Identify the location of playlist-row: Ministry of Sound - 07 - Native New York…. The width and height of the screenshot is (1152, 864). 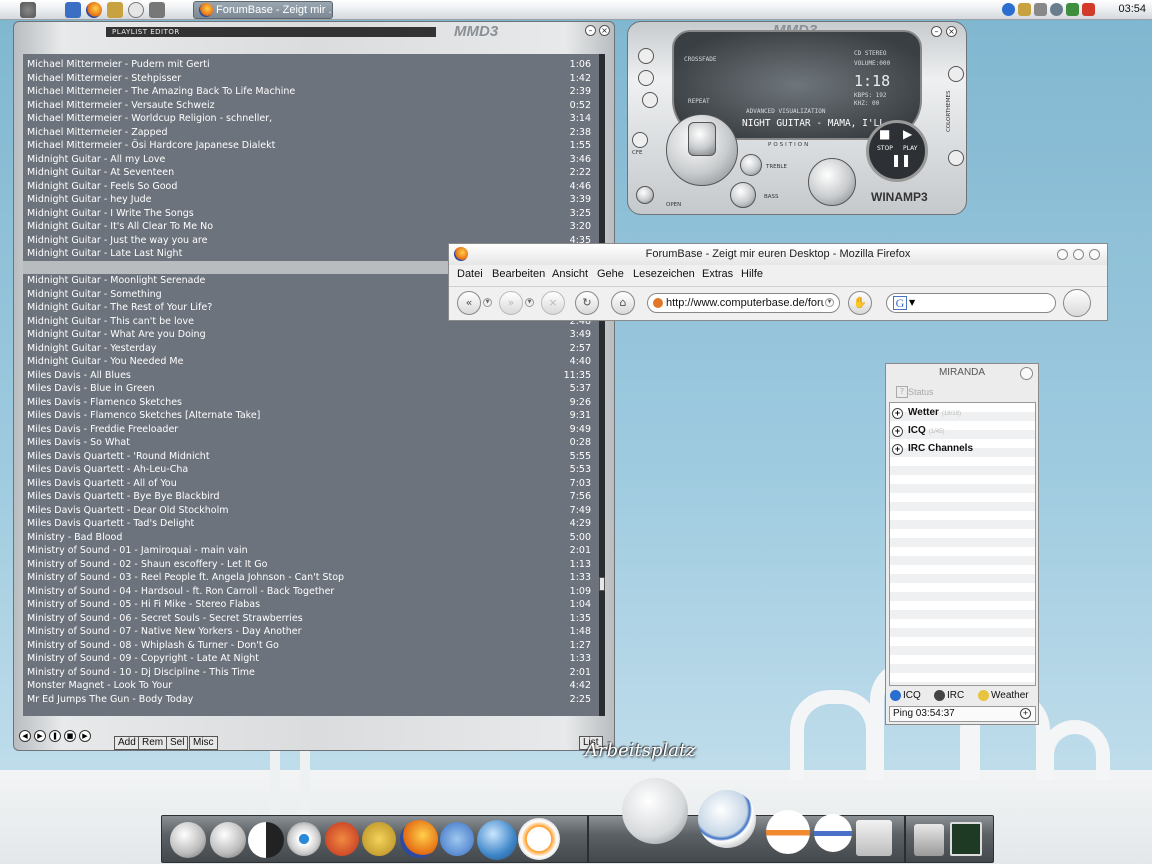
(311, 632).